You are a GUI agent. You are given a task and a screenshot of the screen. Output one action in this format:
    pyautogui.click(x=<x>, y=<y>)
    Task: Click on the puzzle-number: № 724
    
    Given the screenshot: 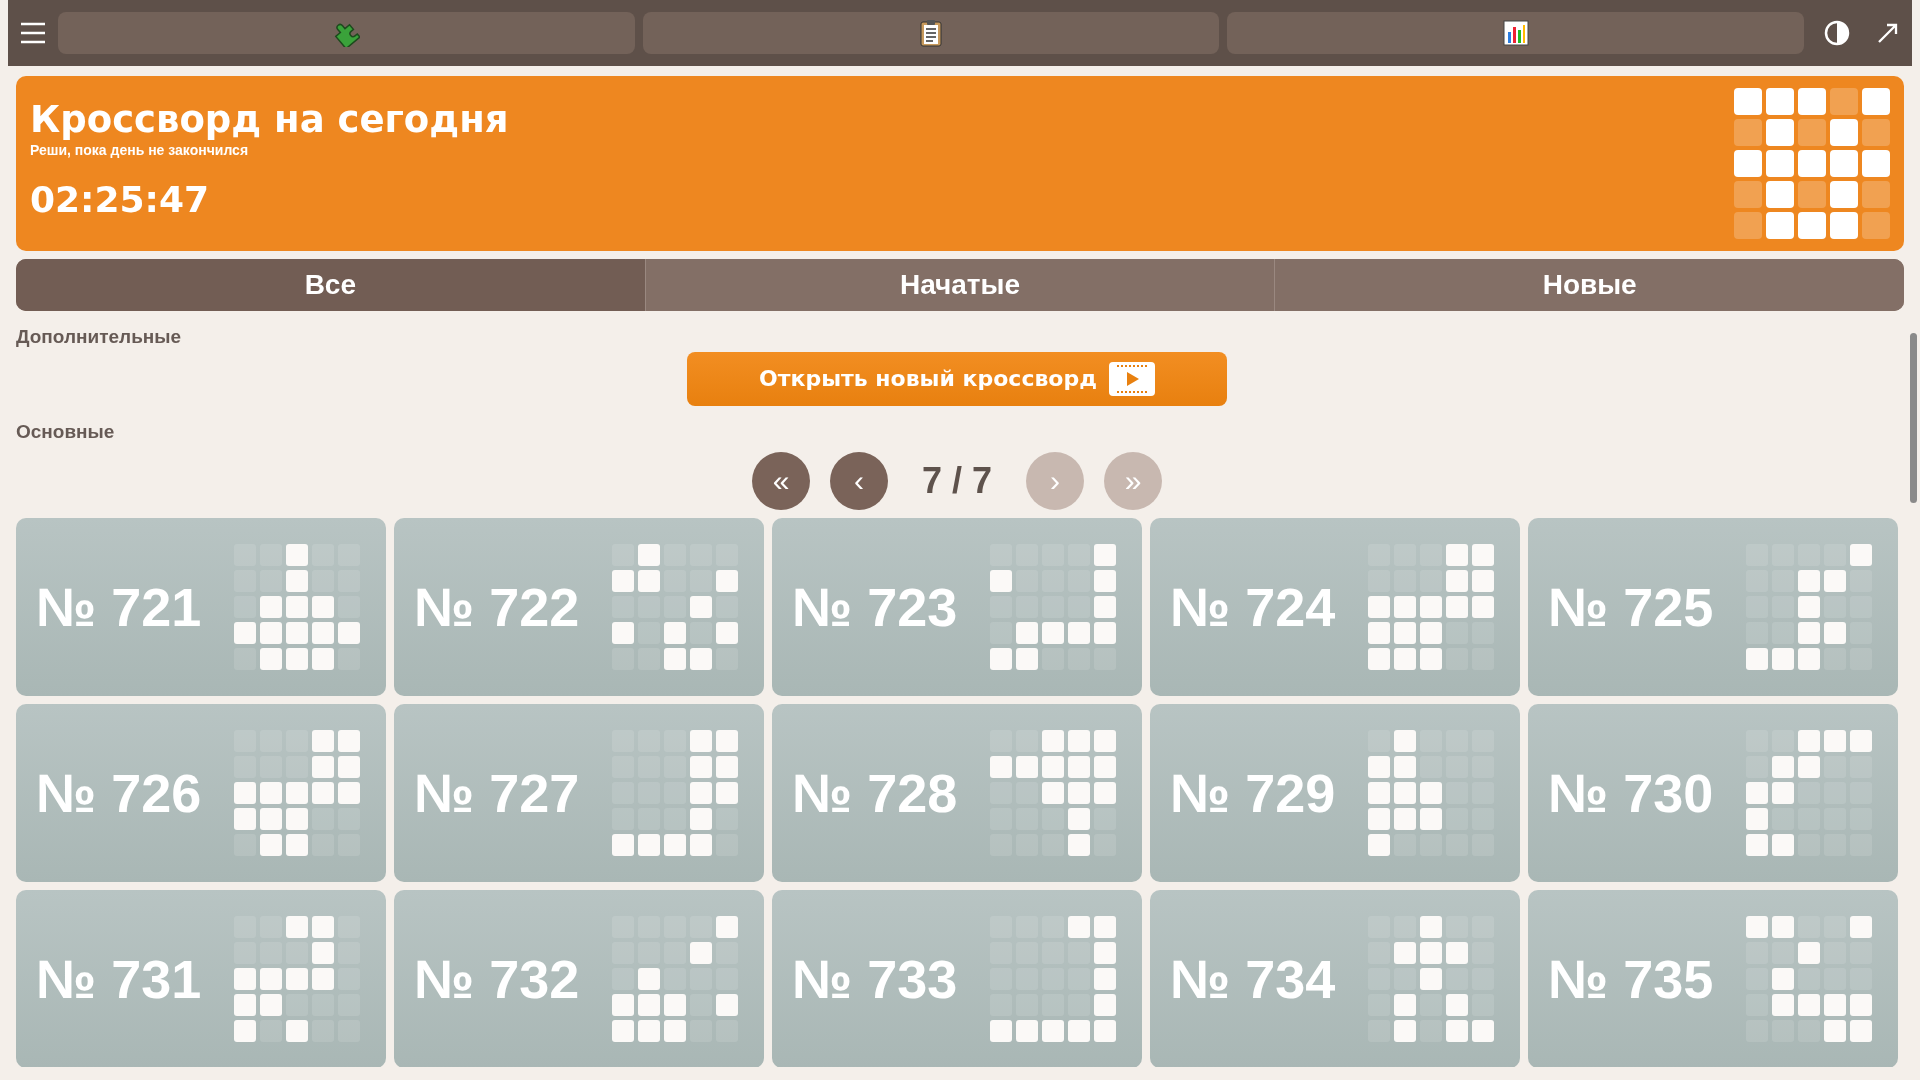 What is the action you would take?
    pyautogui.click(x=1253, y=607)
    